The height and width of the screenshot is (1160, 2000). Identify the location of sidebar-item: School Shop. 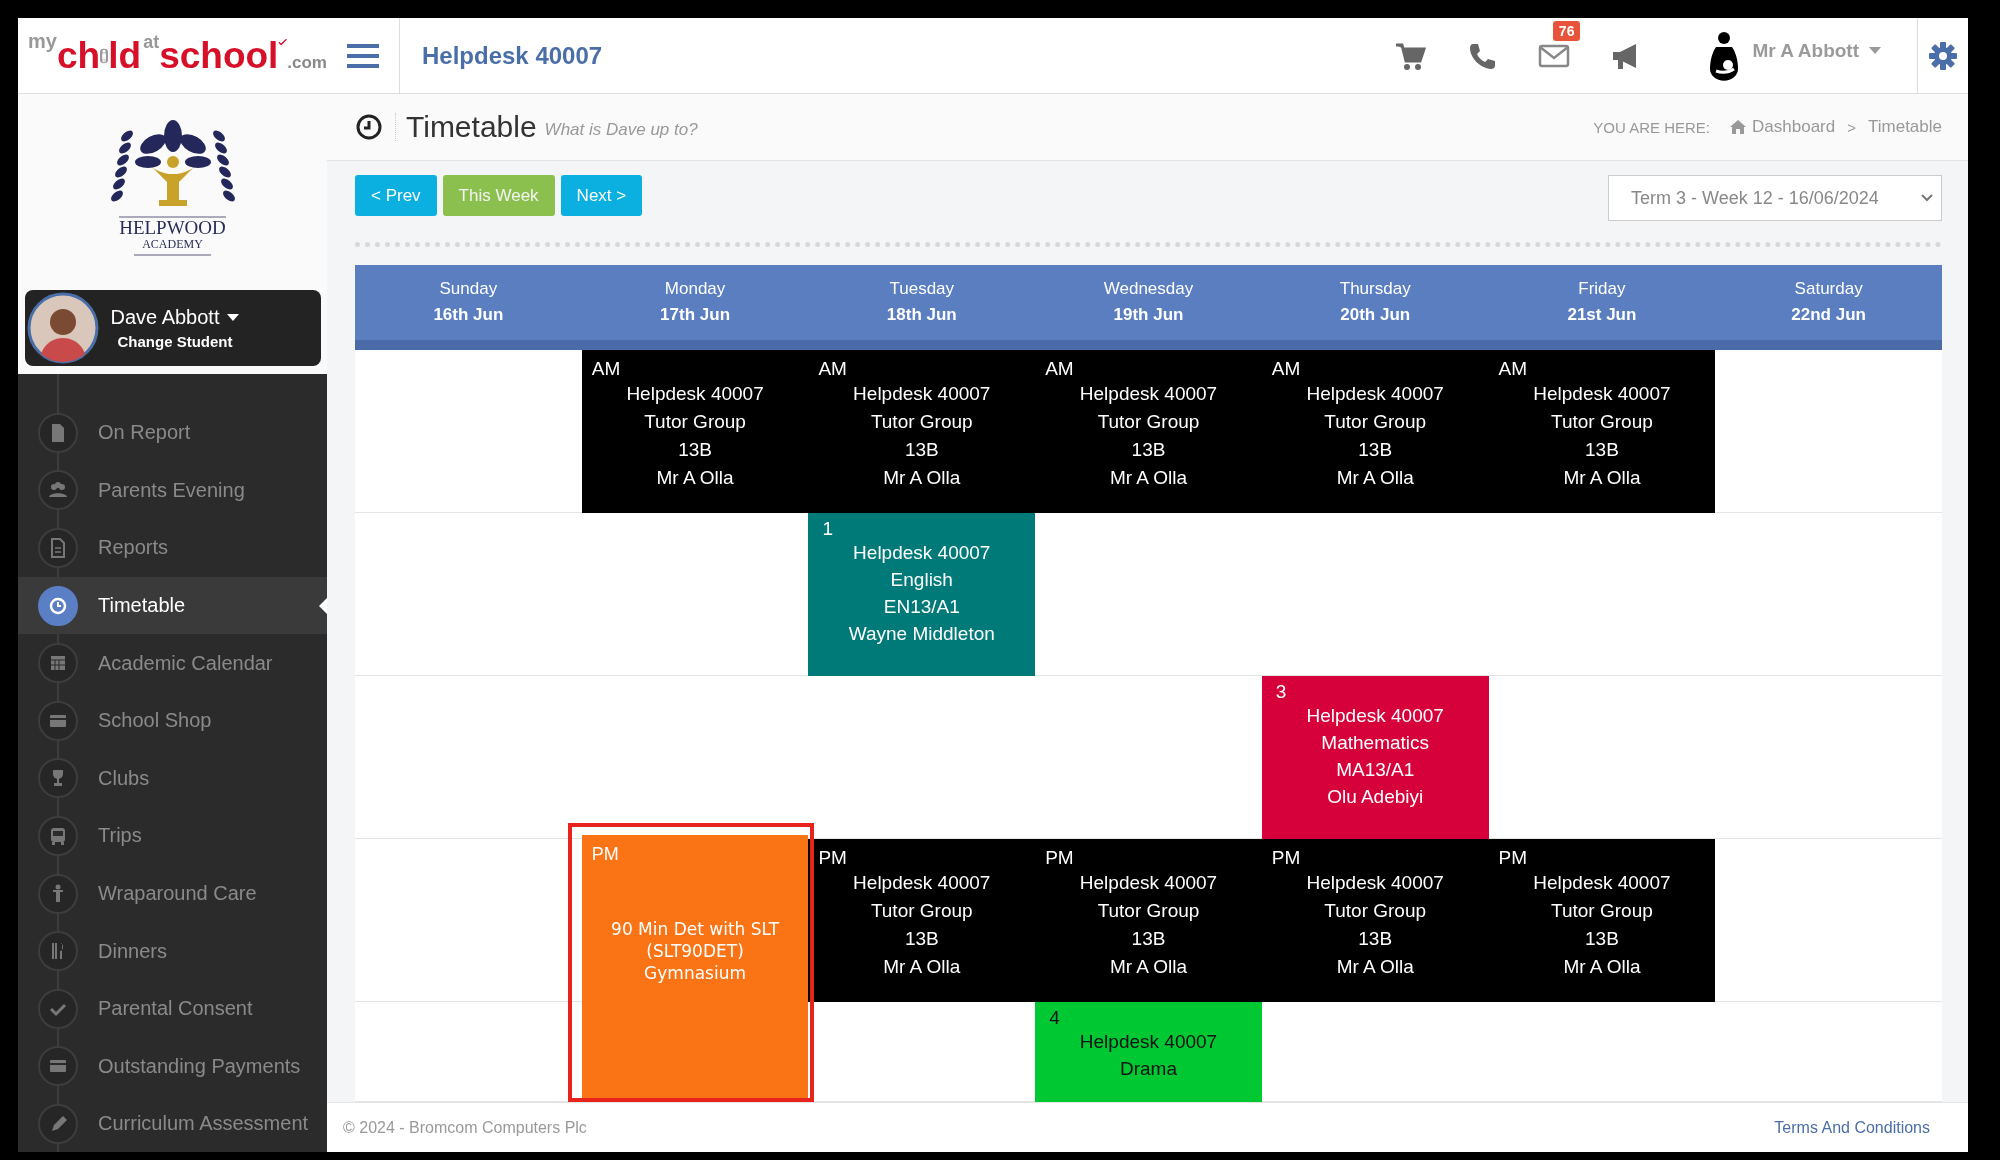
(172, 720).